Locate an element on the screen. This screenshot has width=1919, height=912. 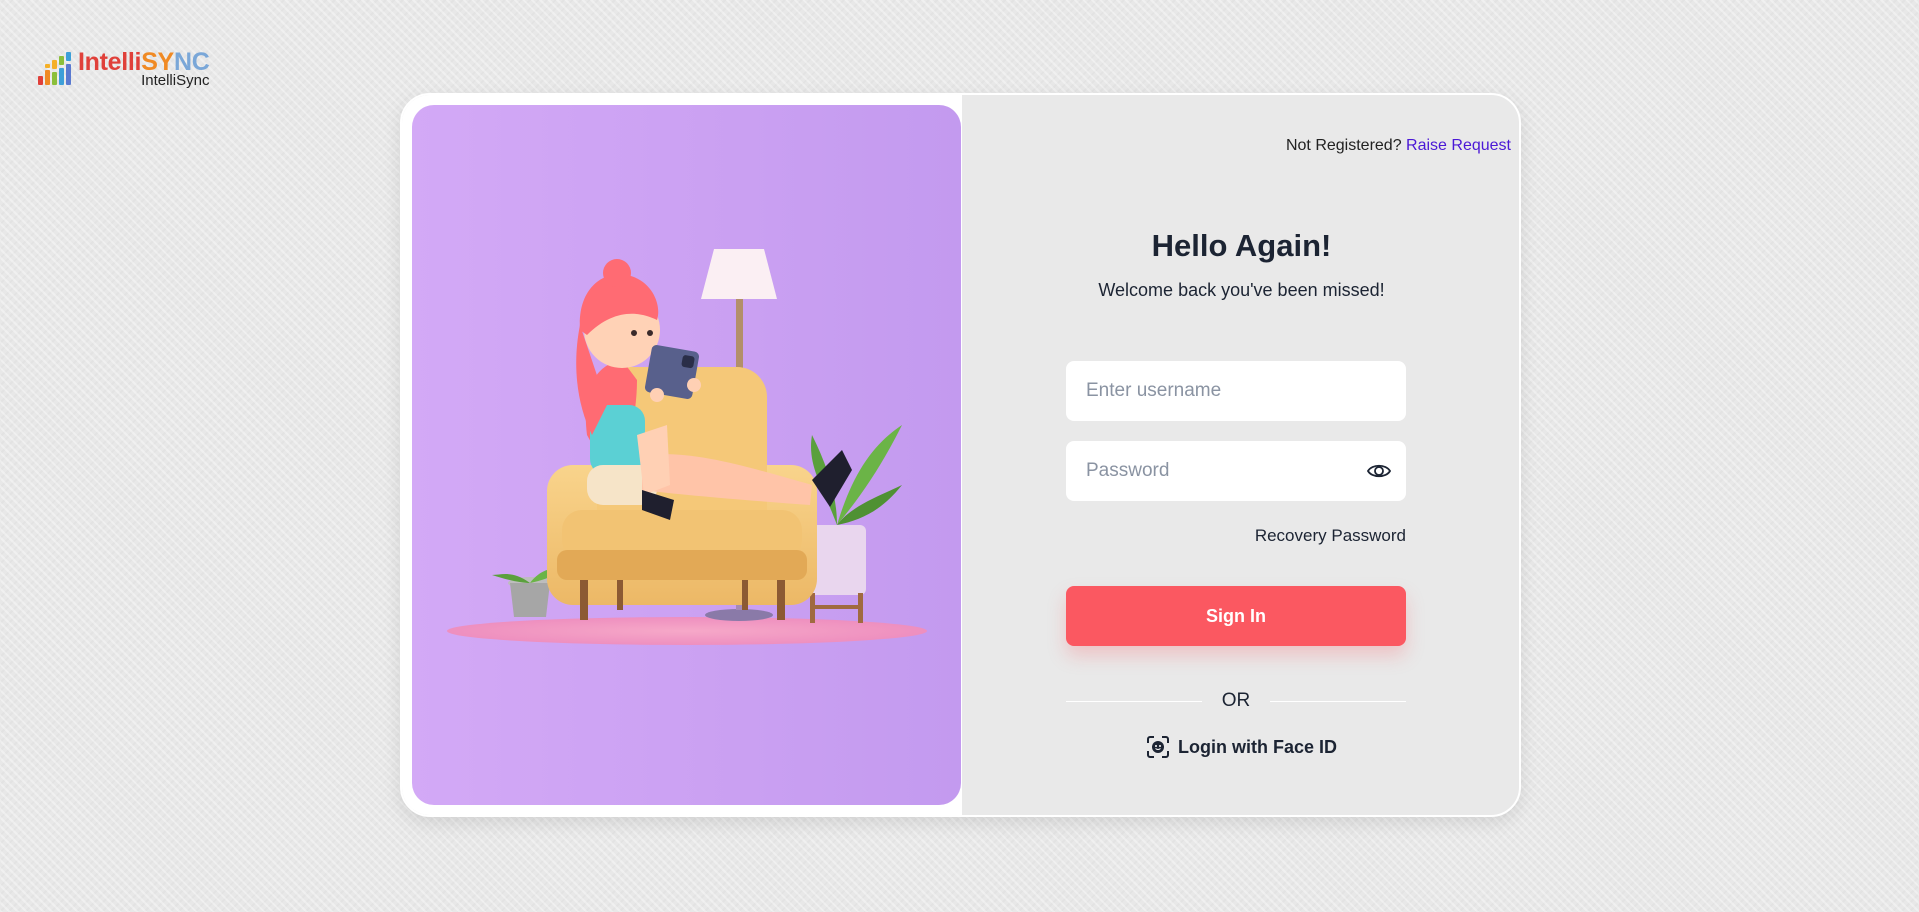
login-title: Hello Again! is located at coordinates (1241, 245).